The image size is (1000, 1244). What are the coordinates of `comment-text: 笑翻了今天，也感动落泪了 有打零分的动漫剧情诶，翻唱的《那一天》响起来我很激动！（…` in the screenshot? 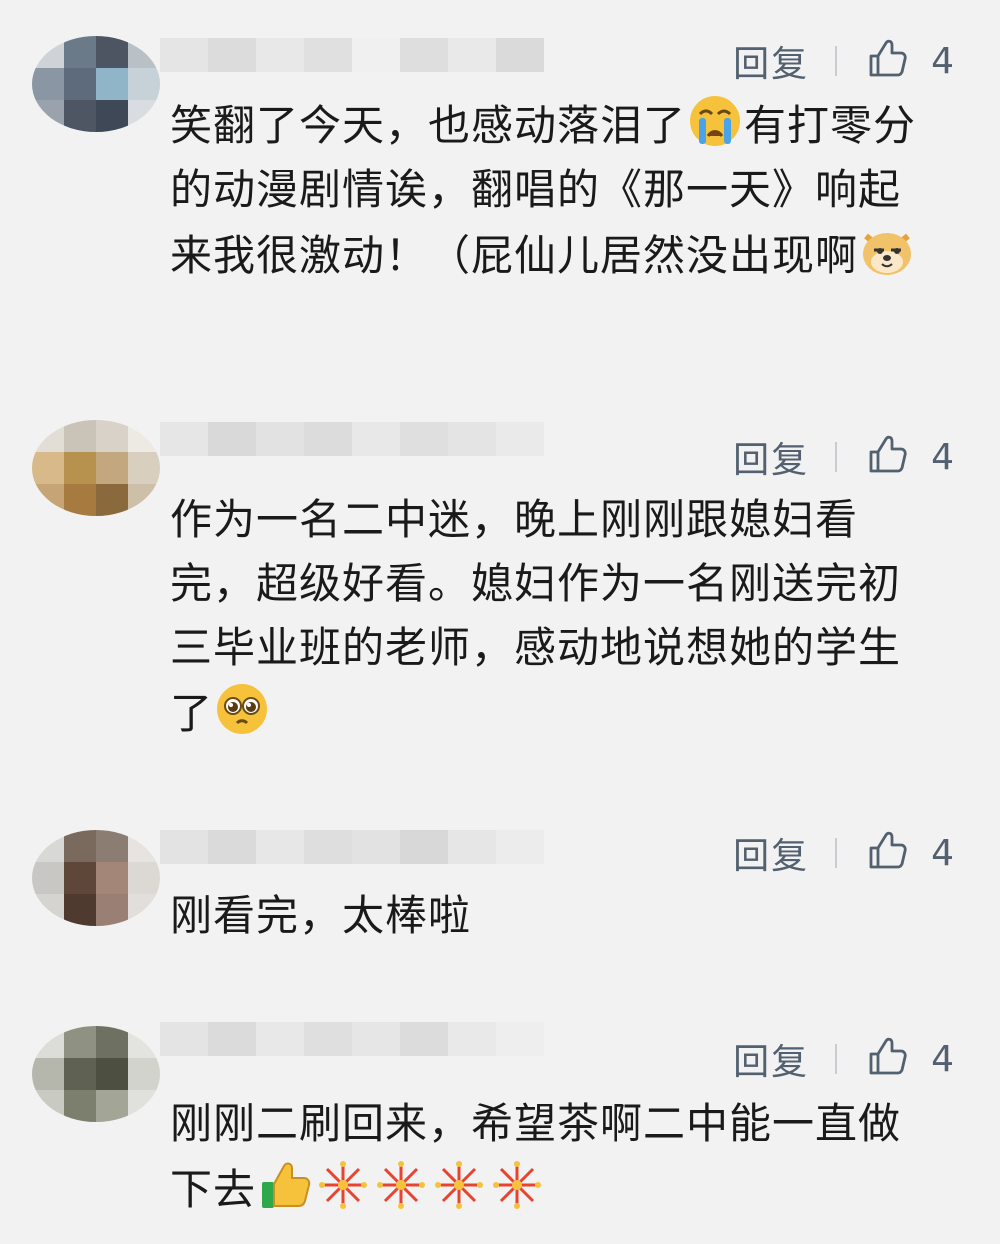 It's located at (550, 190).